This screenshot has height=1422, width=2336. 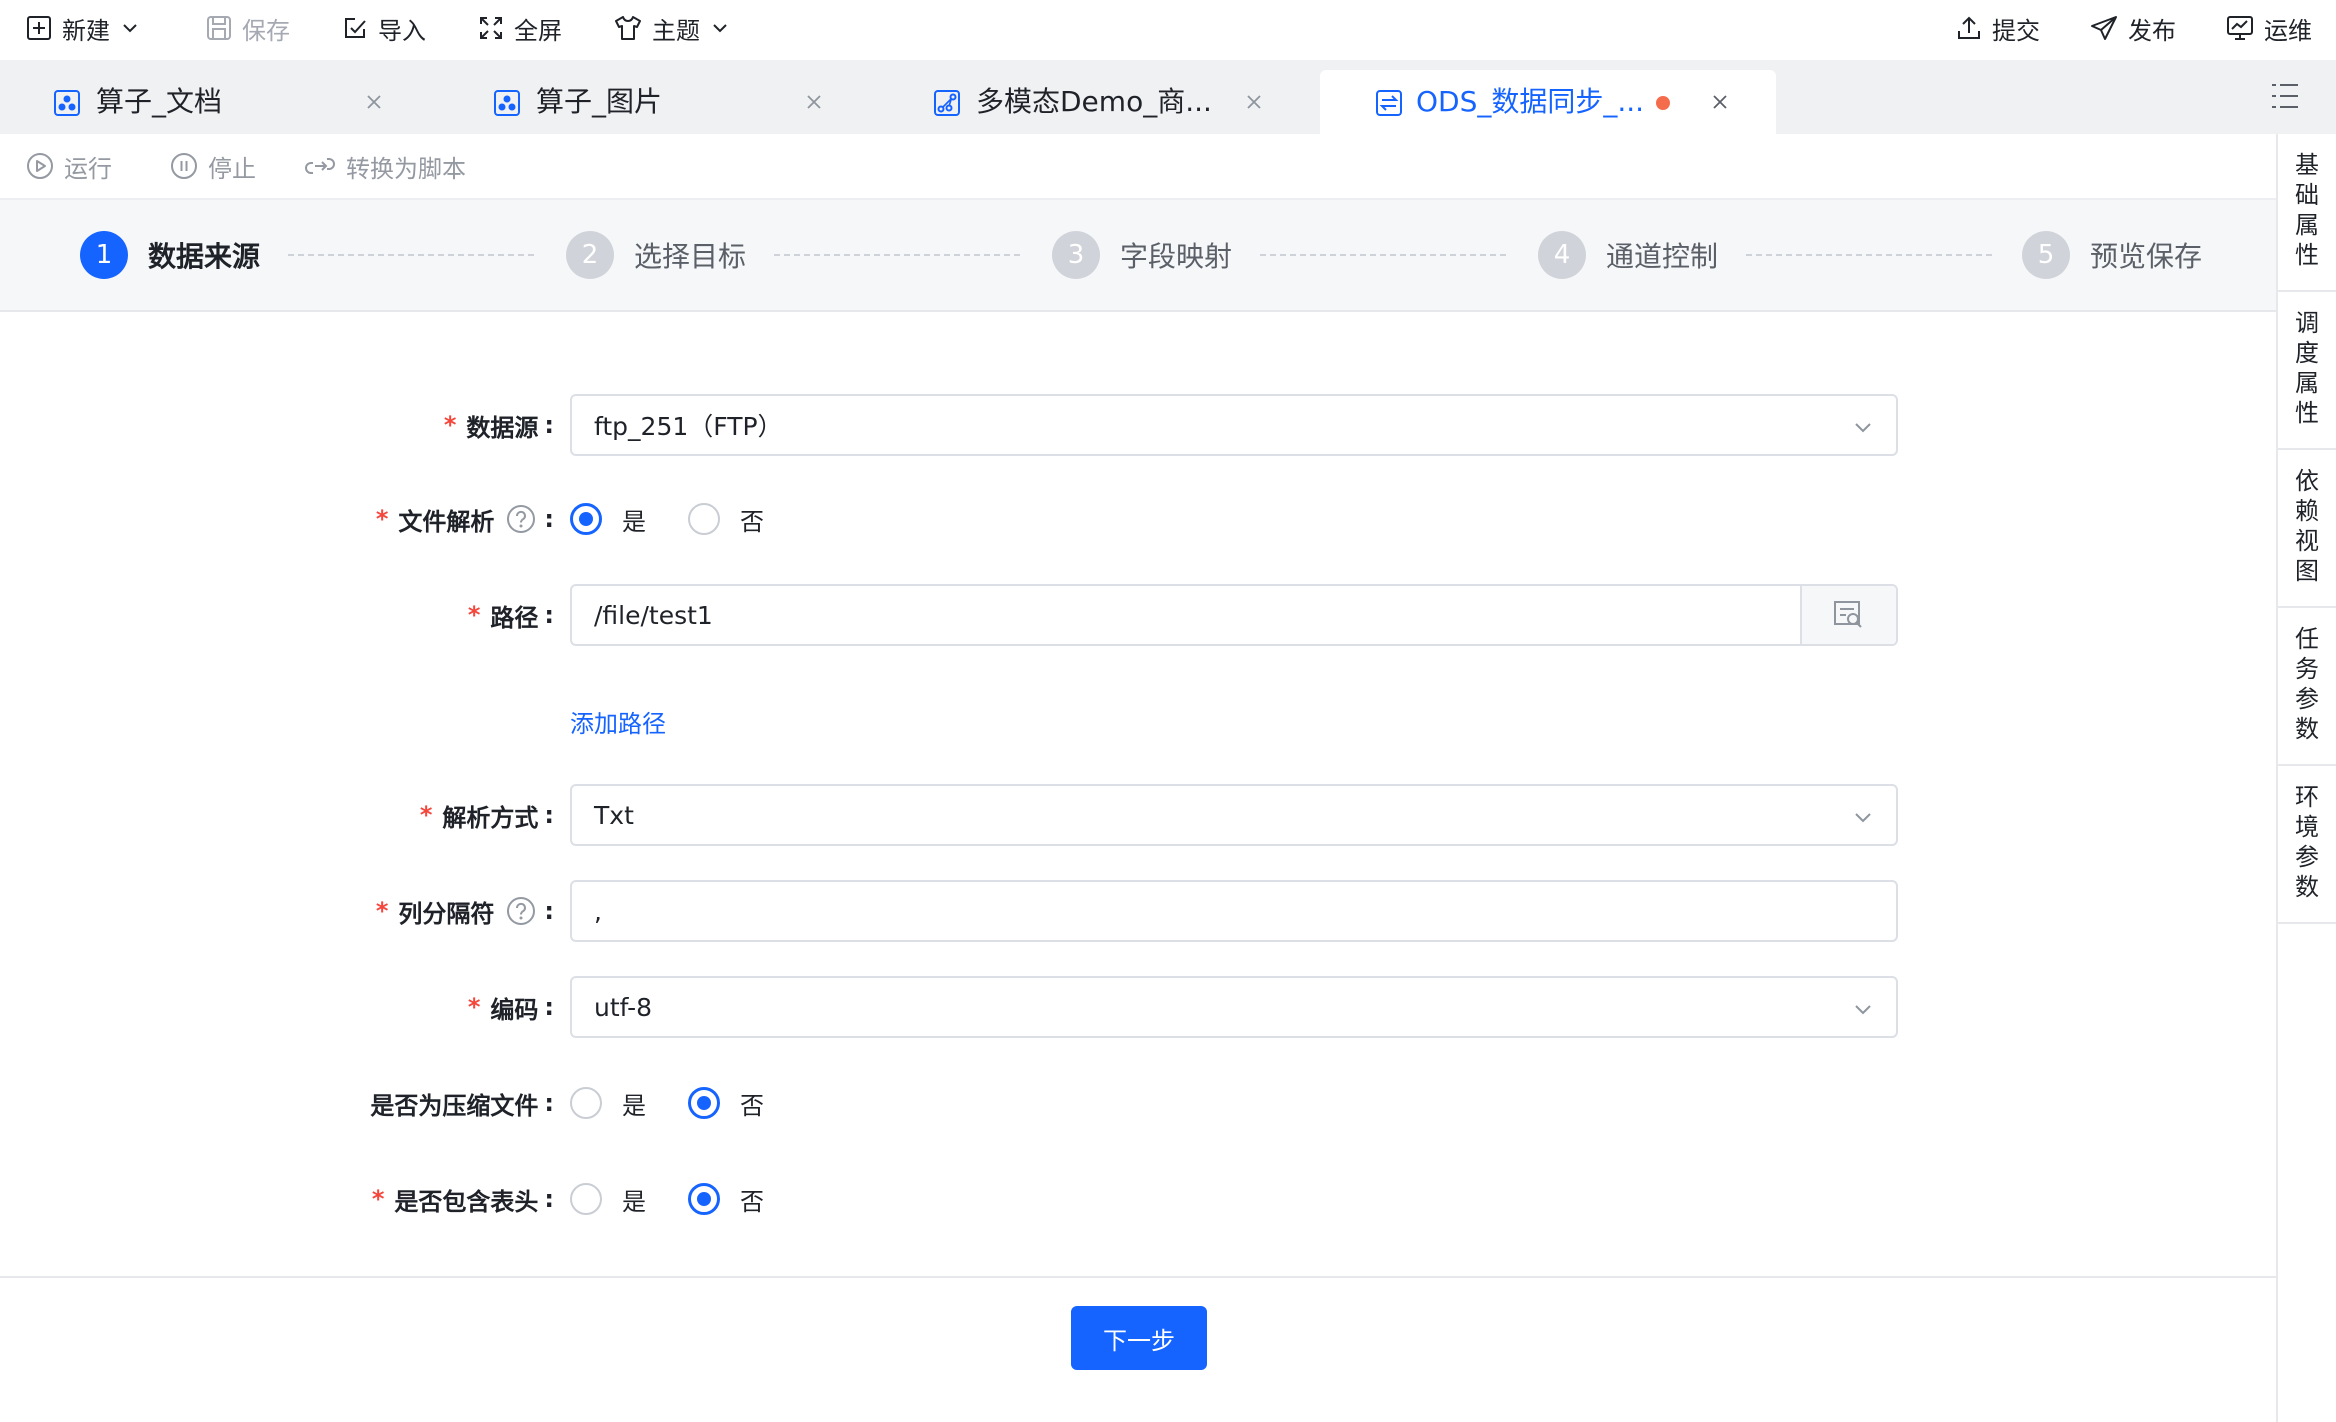 What do you see at coordinates (2307, 842) in the screenshot?
I see `rail-label: 环境参数` at bounding box center [2307, 842].